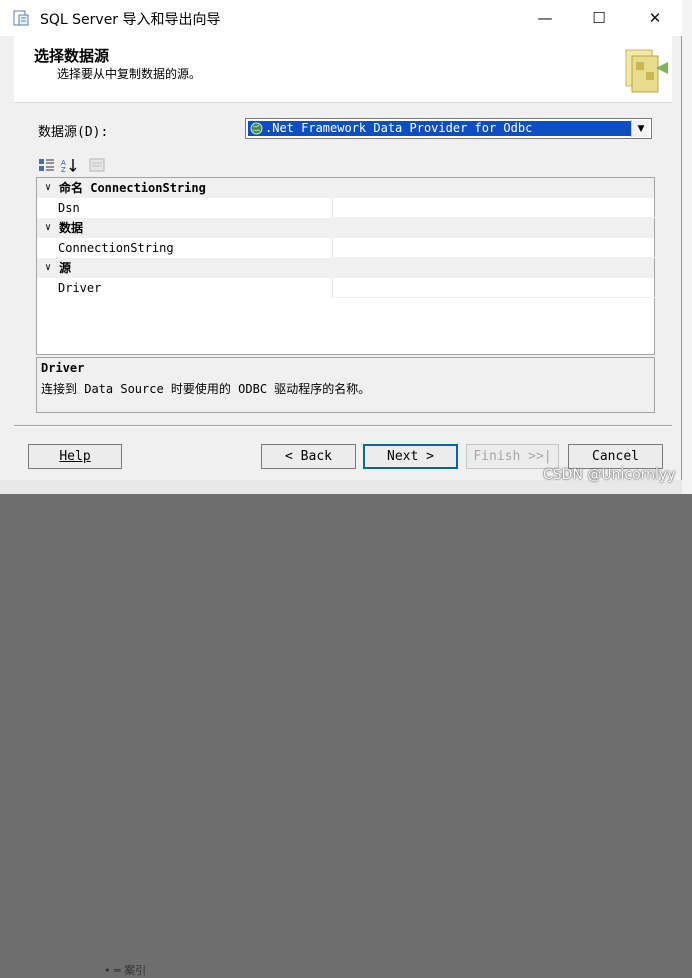 The image size is (692, 978). Describe the element at coordinates (65, 268) in the screenshot. I see `category-label: 源` at that location.